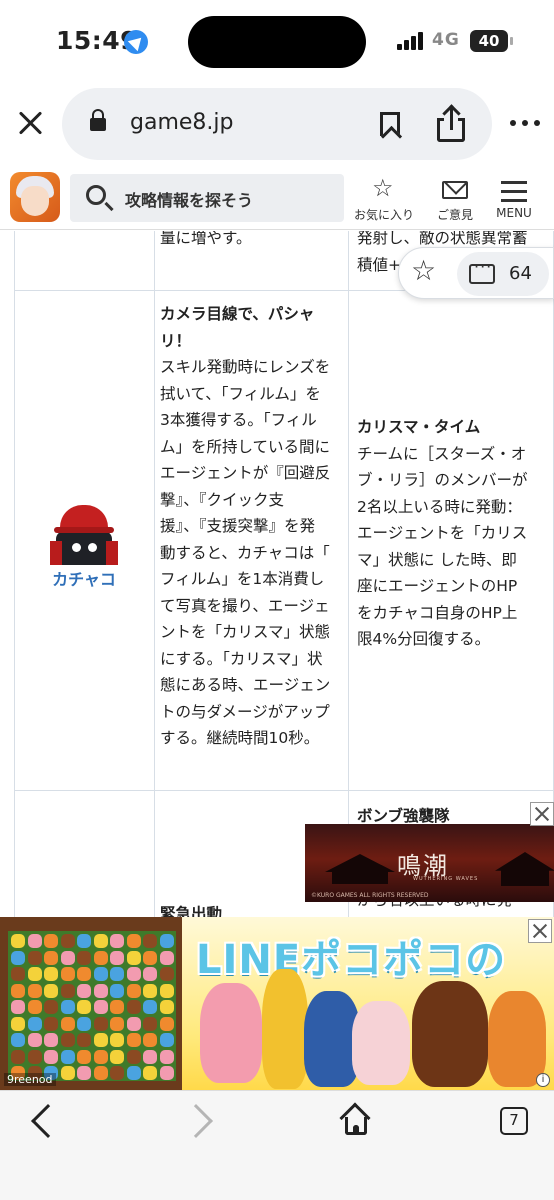  What do you see at coordinates (84, 535) in the screenshot?
I see `character-avatar` at bounding box center [84, 535].